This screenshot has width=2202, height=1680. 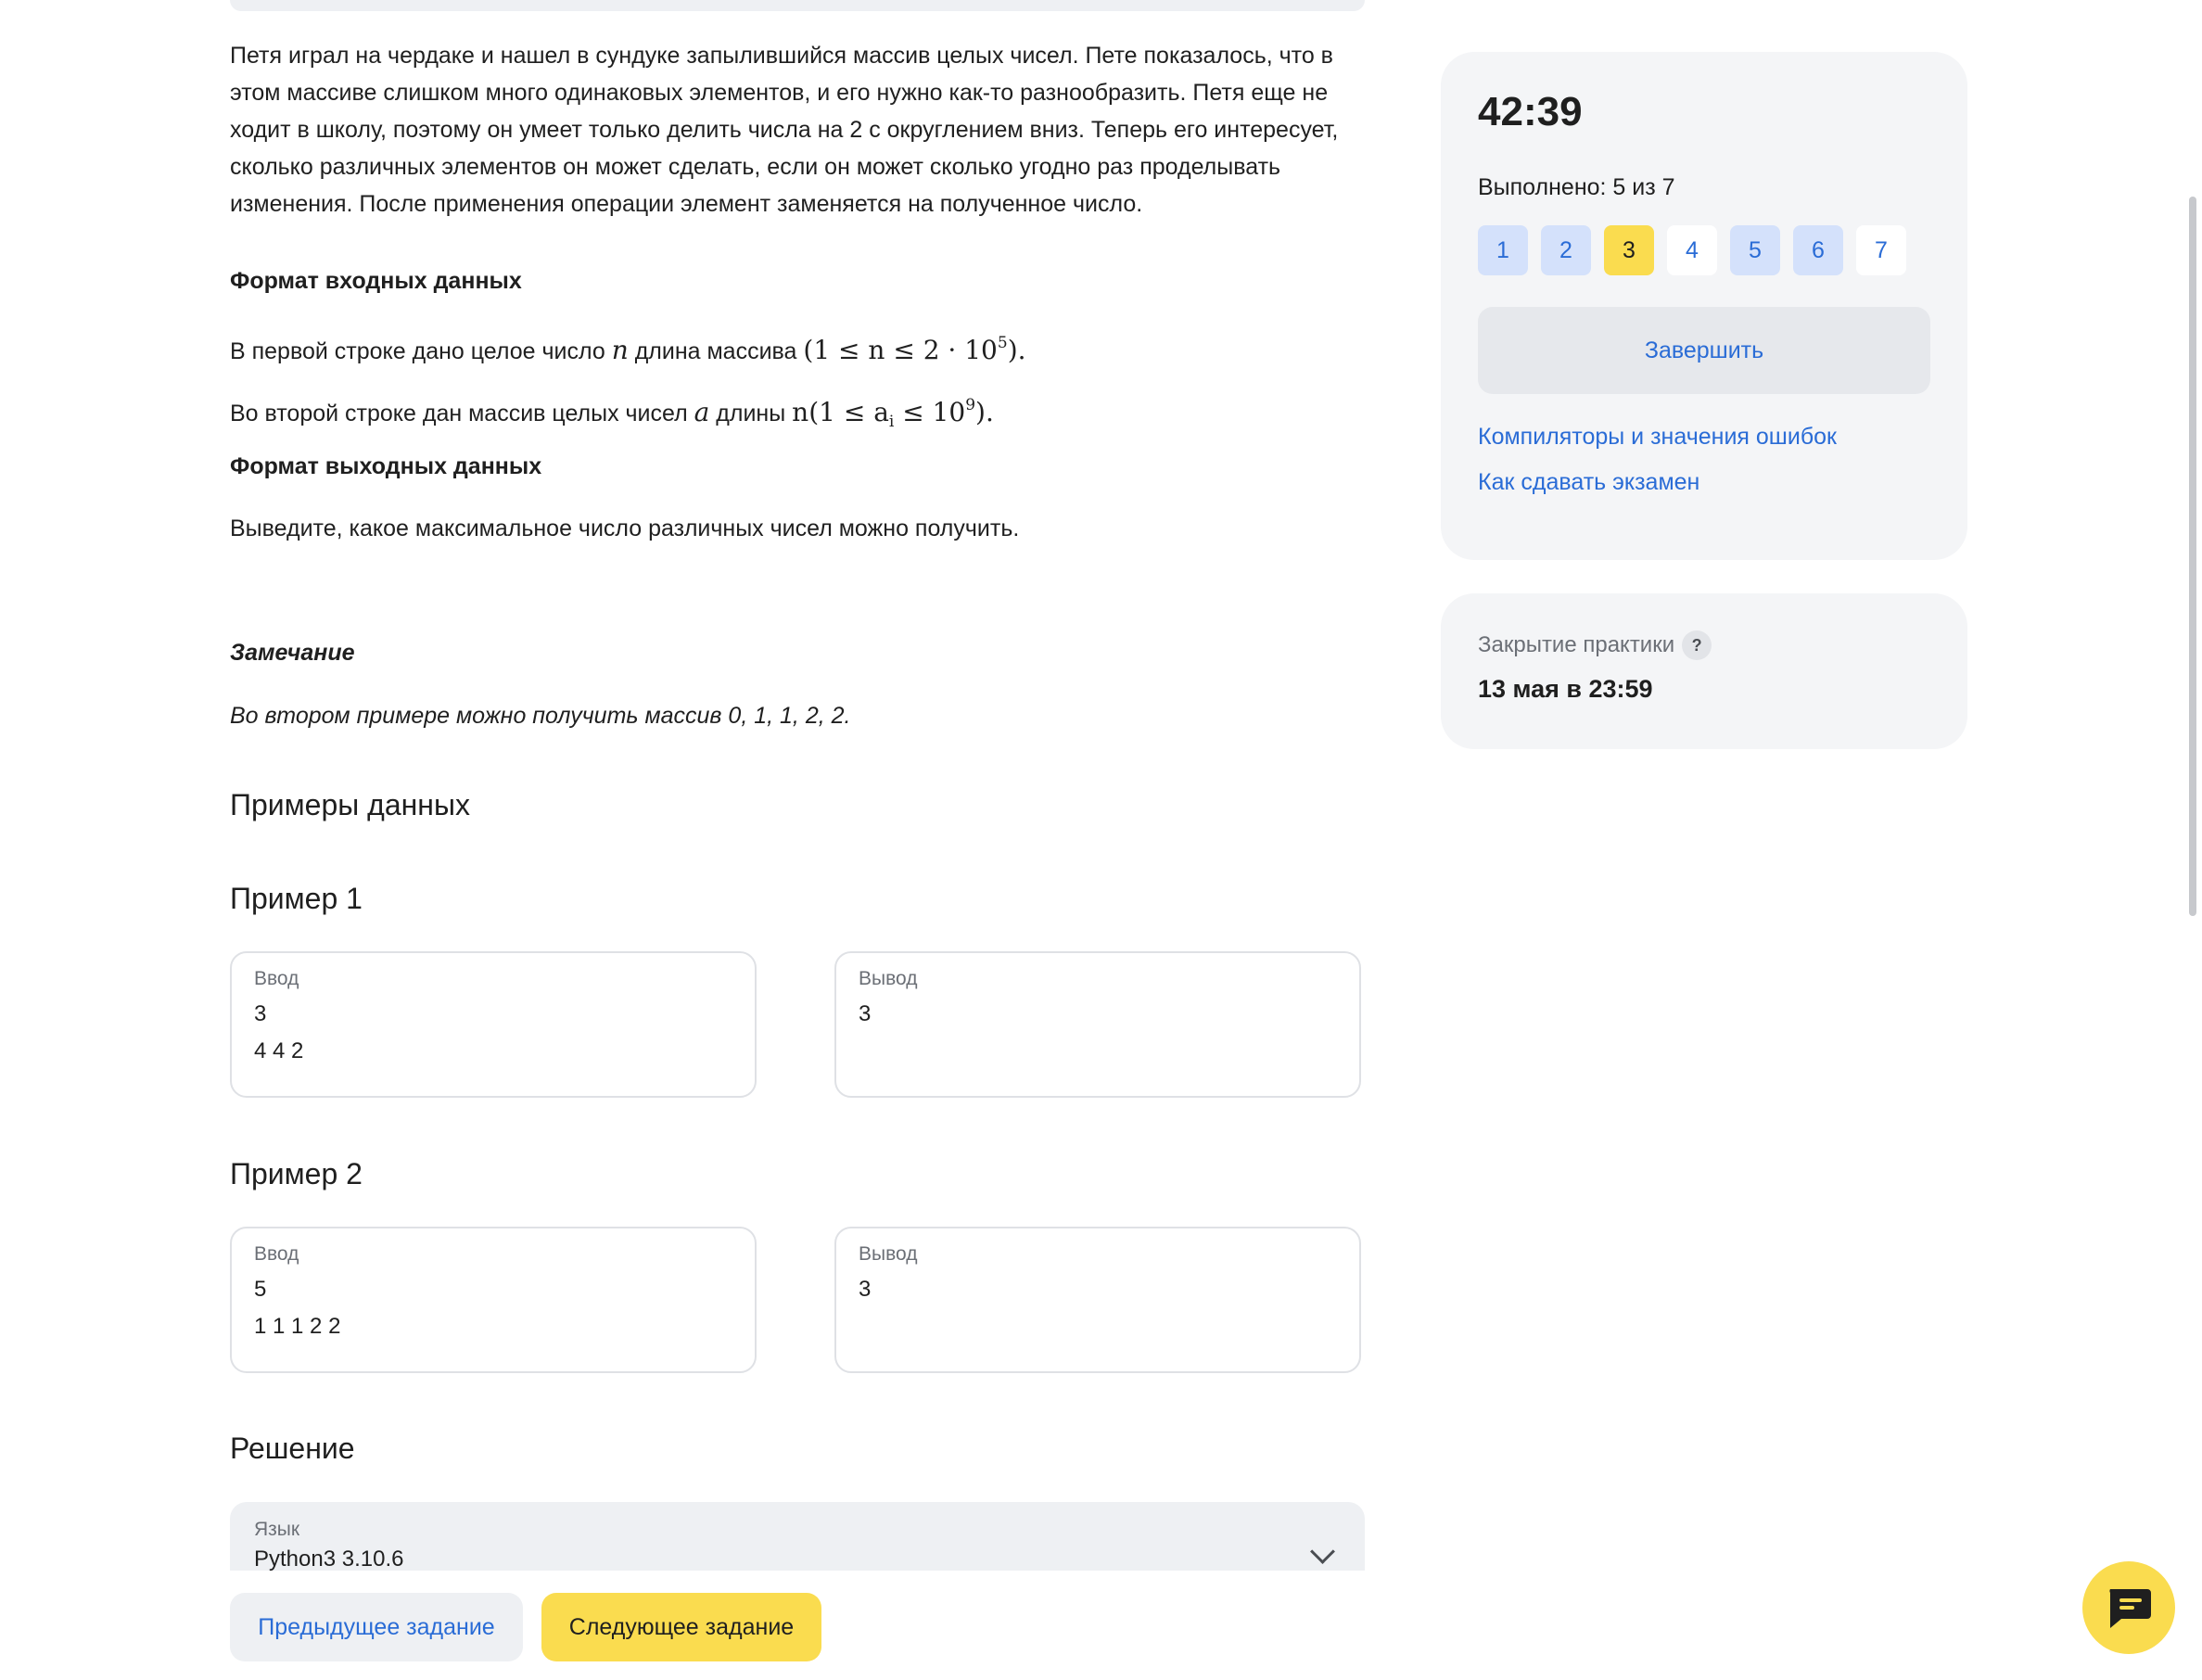 I want to click on input-line: 4 4 2, so click(x=279, y=1050).